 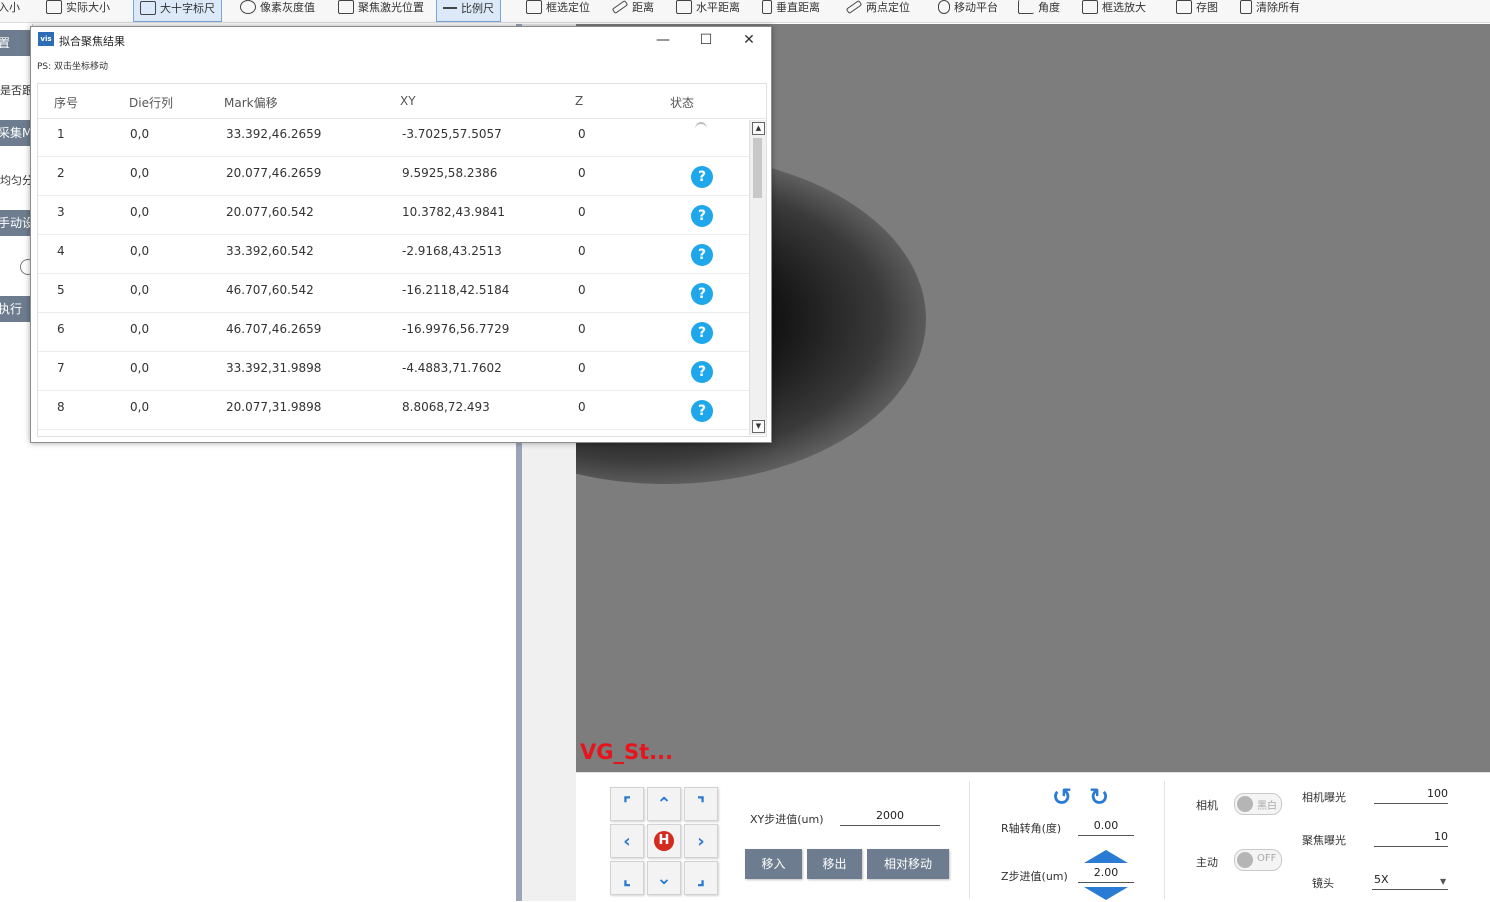 I want to click on move-down-button: ⌄, so click(x=664, y=878).